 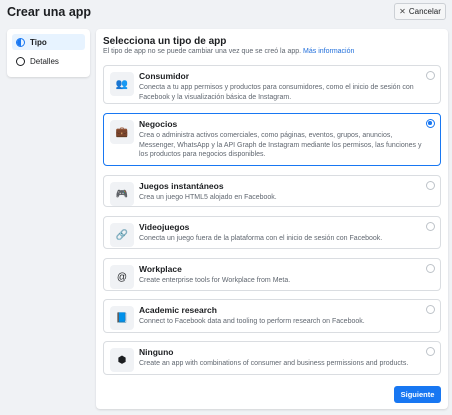 What do you see at coordinates (48, 42) in the screenshot?
I see `sidebar-item-tipo: Tipo` at bounding box center [48, 42].